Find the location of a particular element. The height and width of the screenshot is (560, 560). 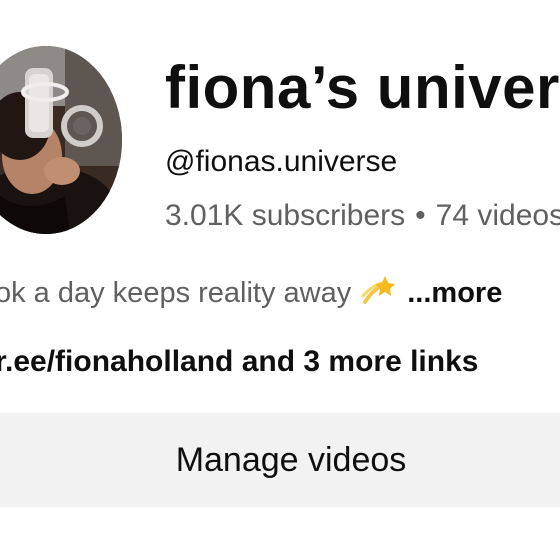

description-more-link: ...more is located at coordinates (454, 293).